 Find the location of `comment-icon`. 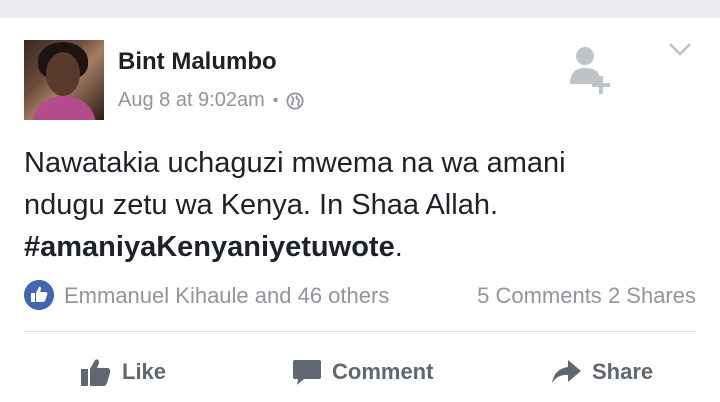

comment-icon is located at coordinates (307, 372).